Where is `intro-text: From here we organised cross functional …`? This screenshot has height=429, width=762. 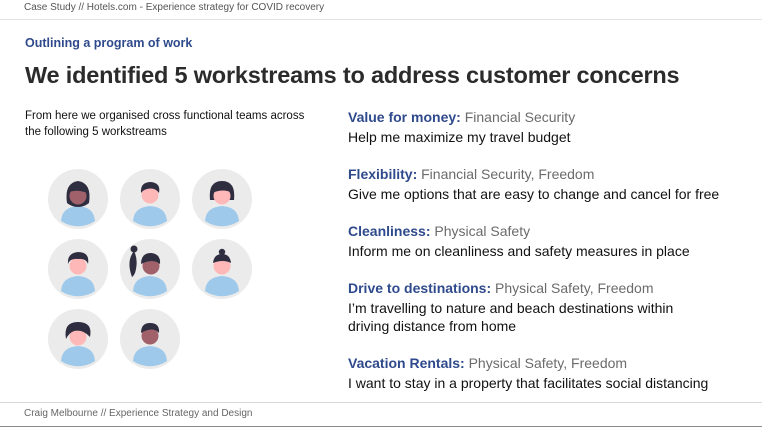 intro-text: From here we organised cross functional … is located at coordinates (165, 124).